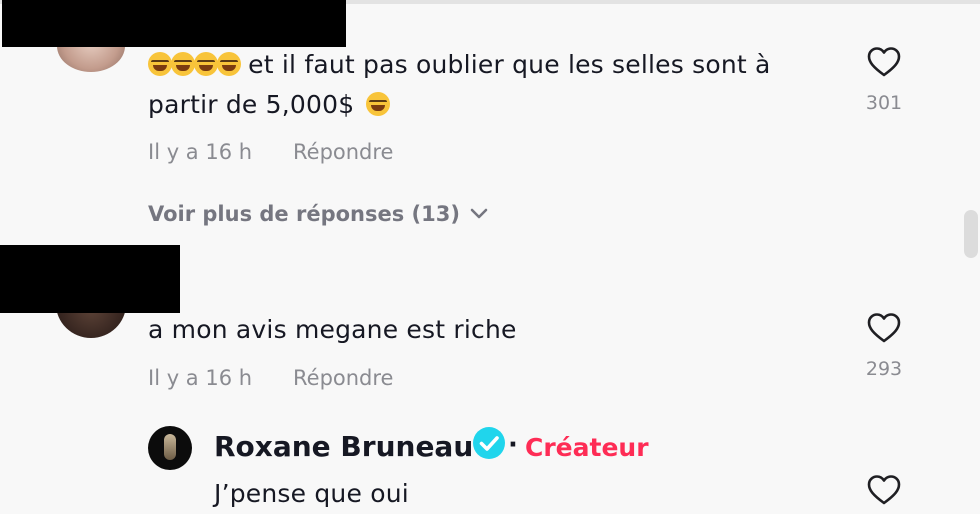 This screenshot has width=980, height=514. Describe the element at coordinates (311, 493) in the screenshot. I see `reply-text: J’pense que oui` at that location.